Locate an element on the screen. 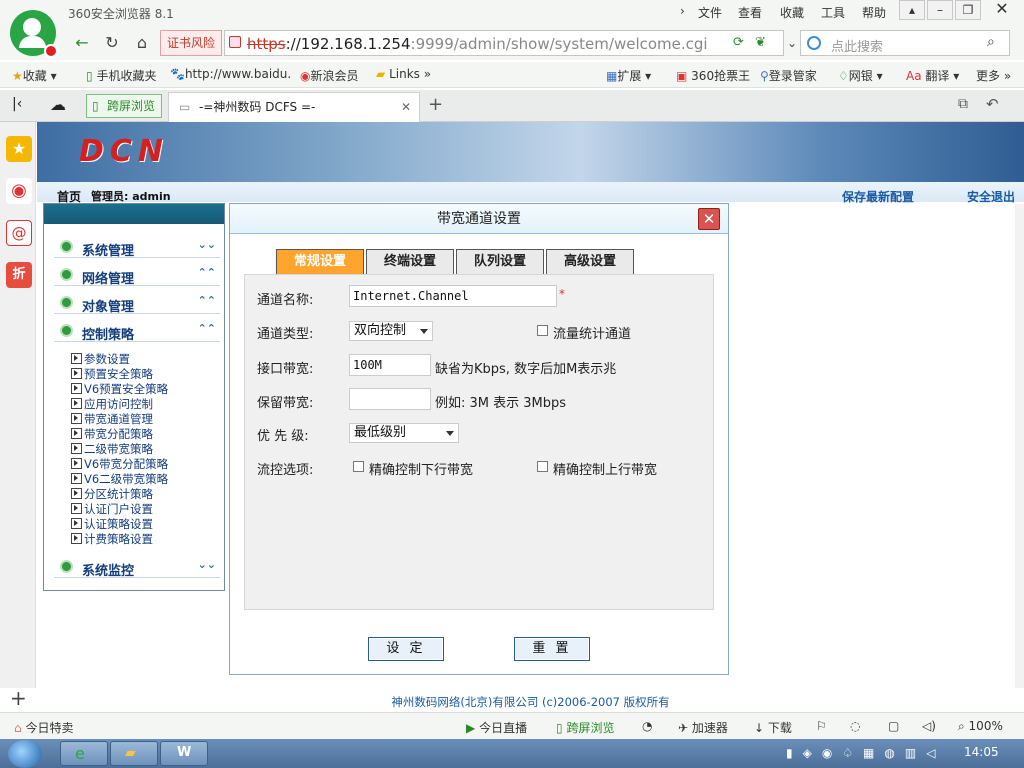  menu-group-system: 系统管理 ⌄⌄ is located at coordinates (137, 247).